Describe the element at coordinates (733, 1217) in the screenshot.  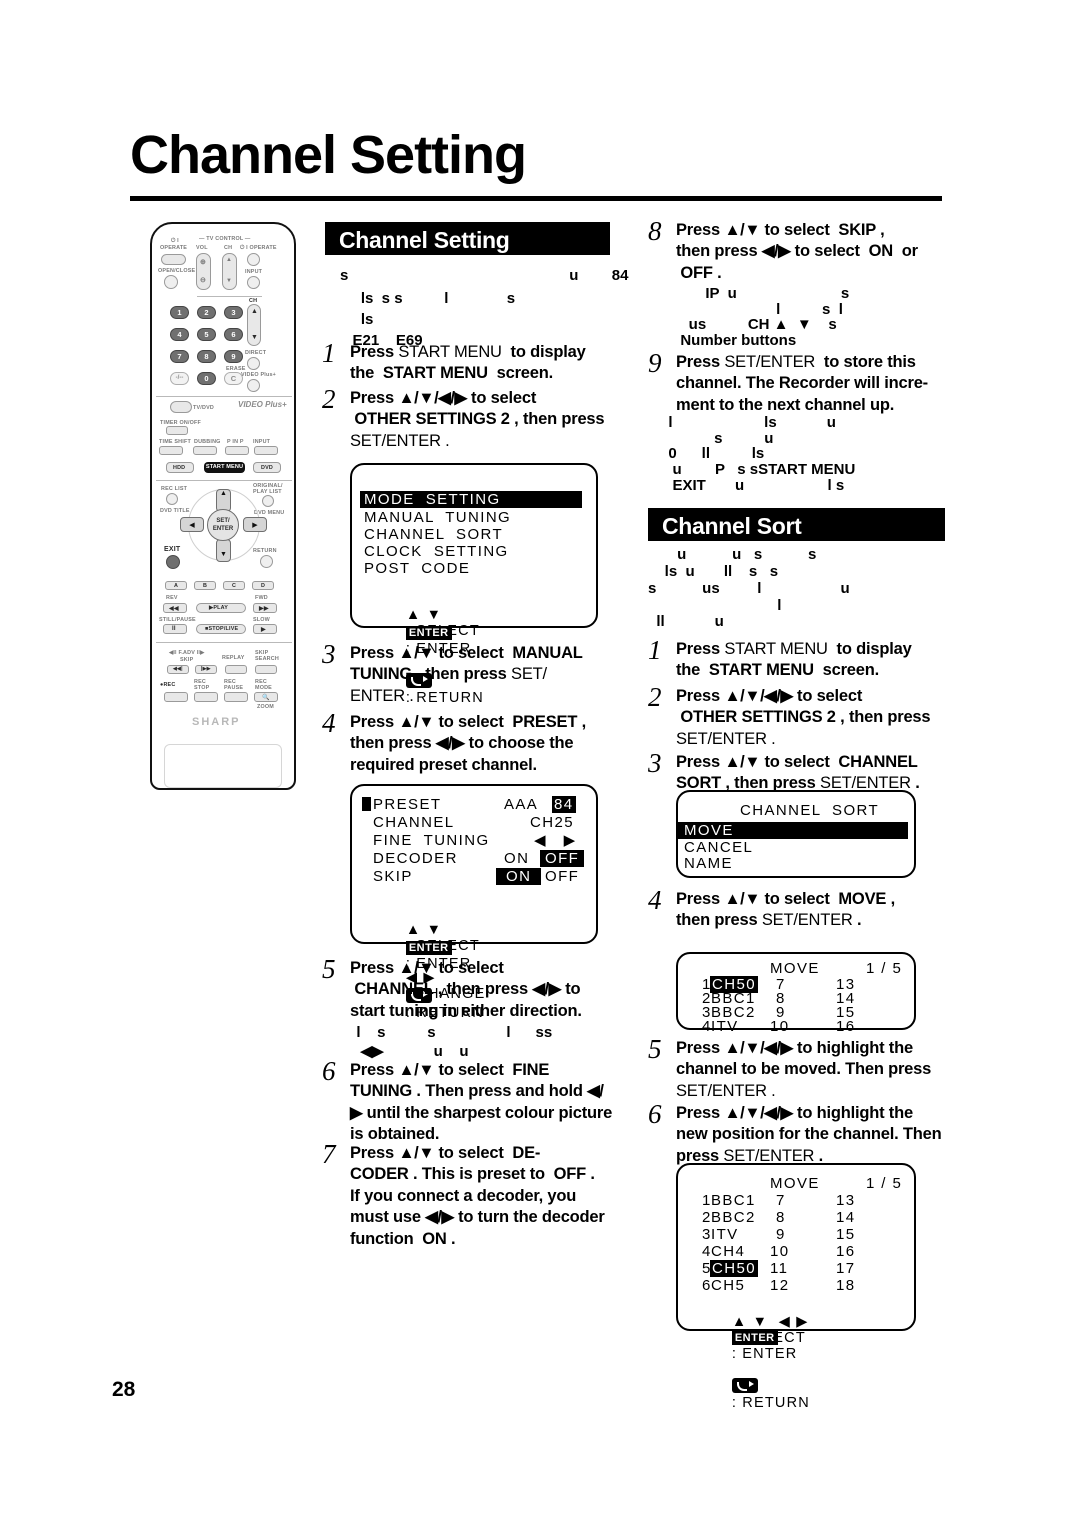
I see `osd-move-row-name: BBC2` at that location.